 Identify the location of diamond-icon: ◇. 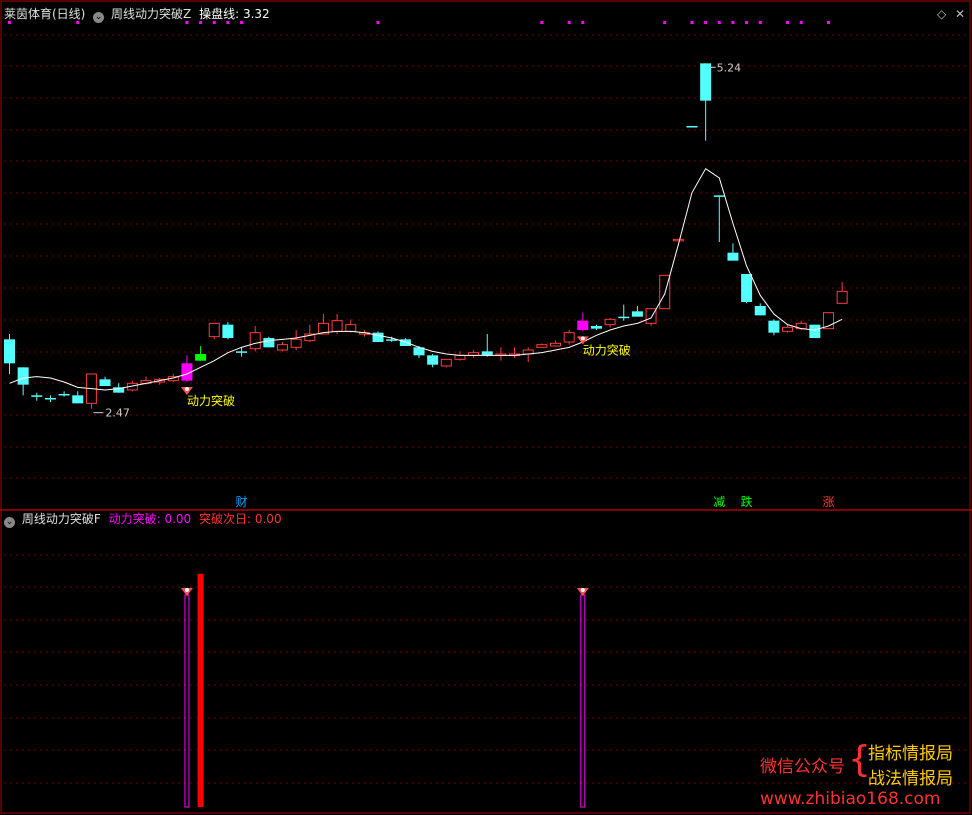
(941, 14).